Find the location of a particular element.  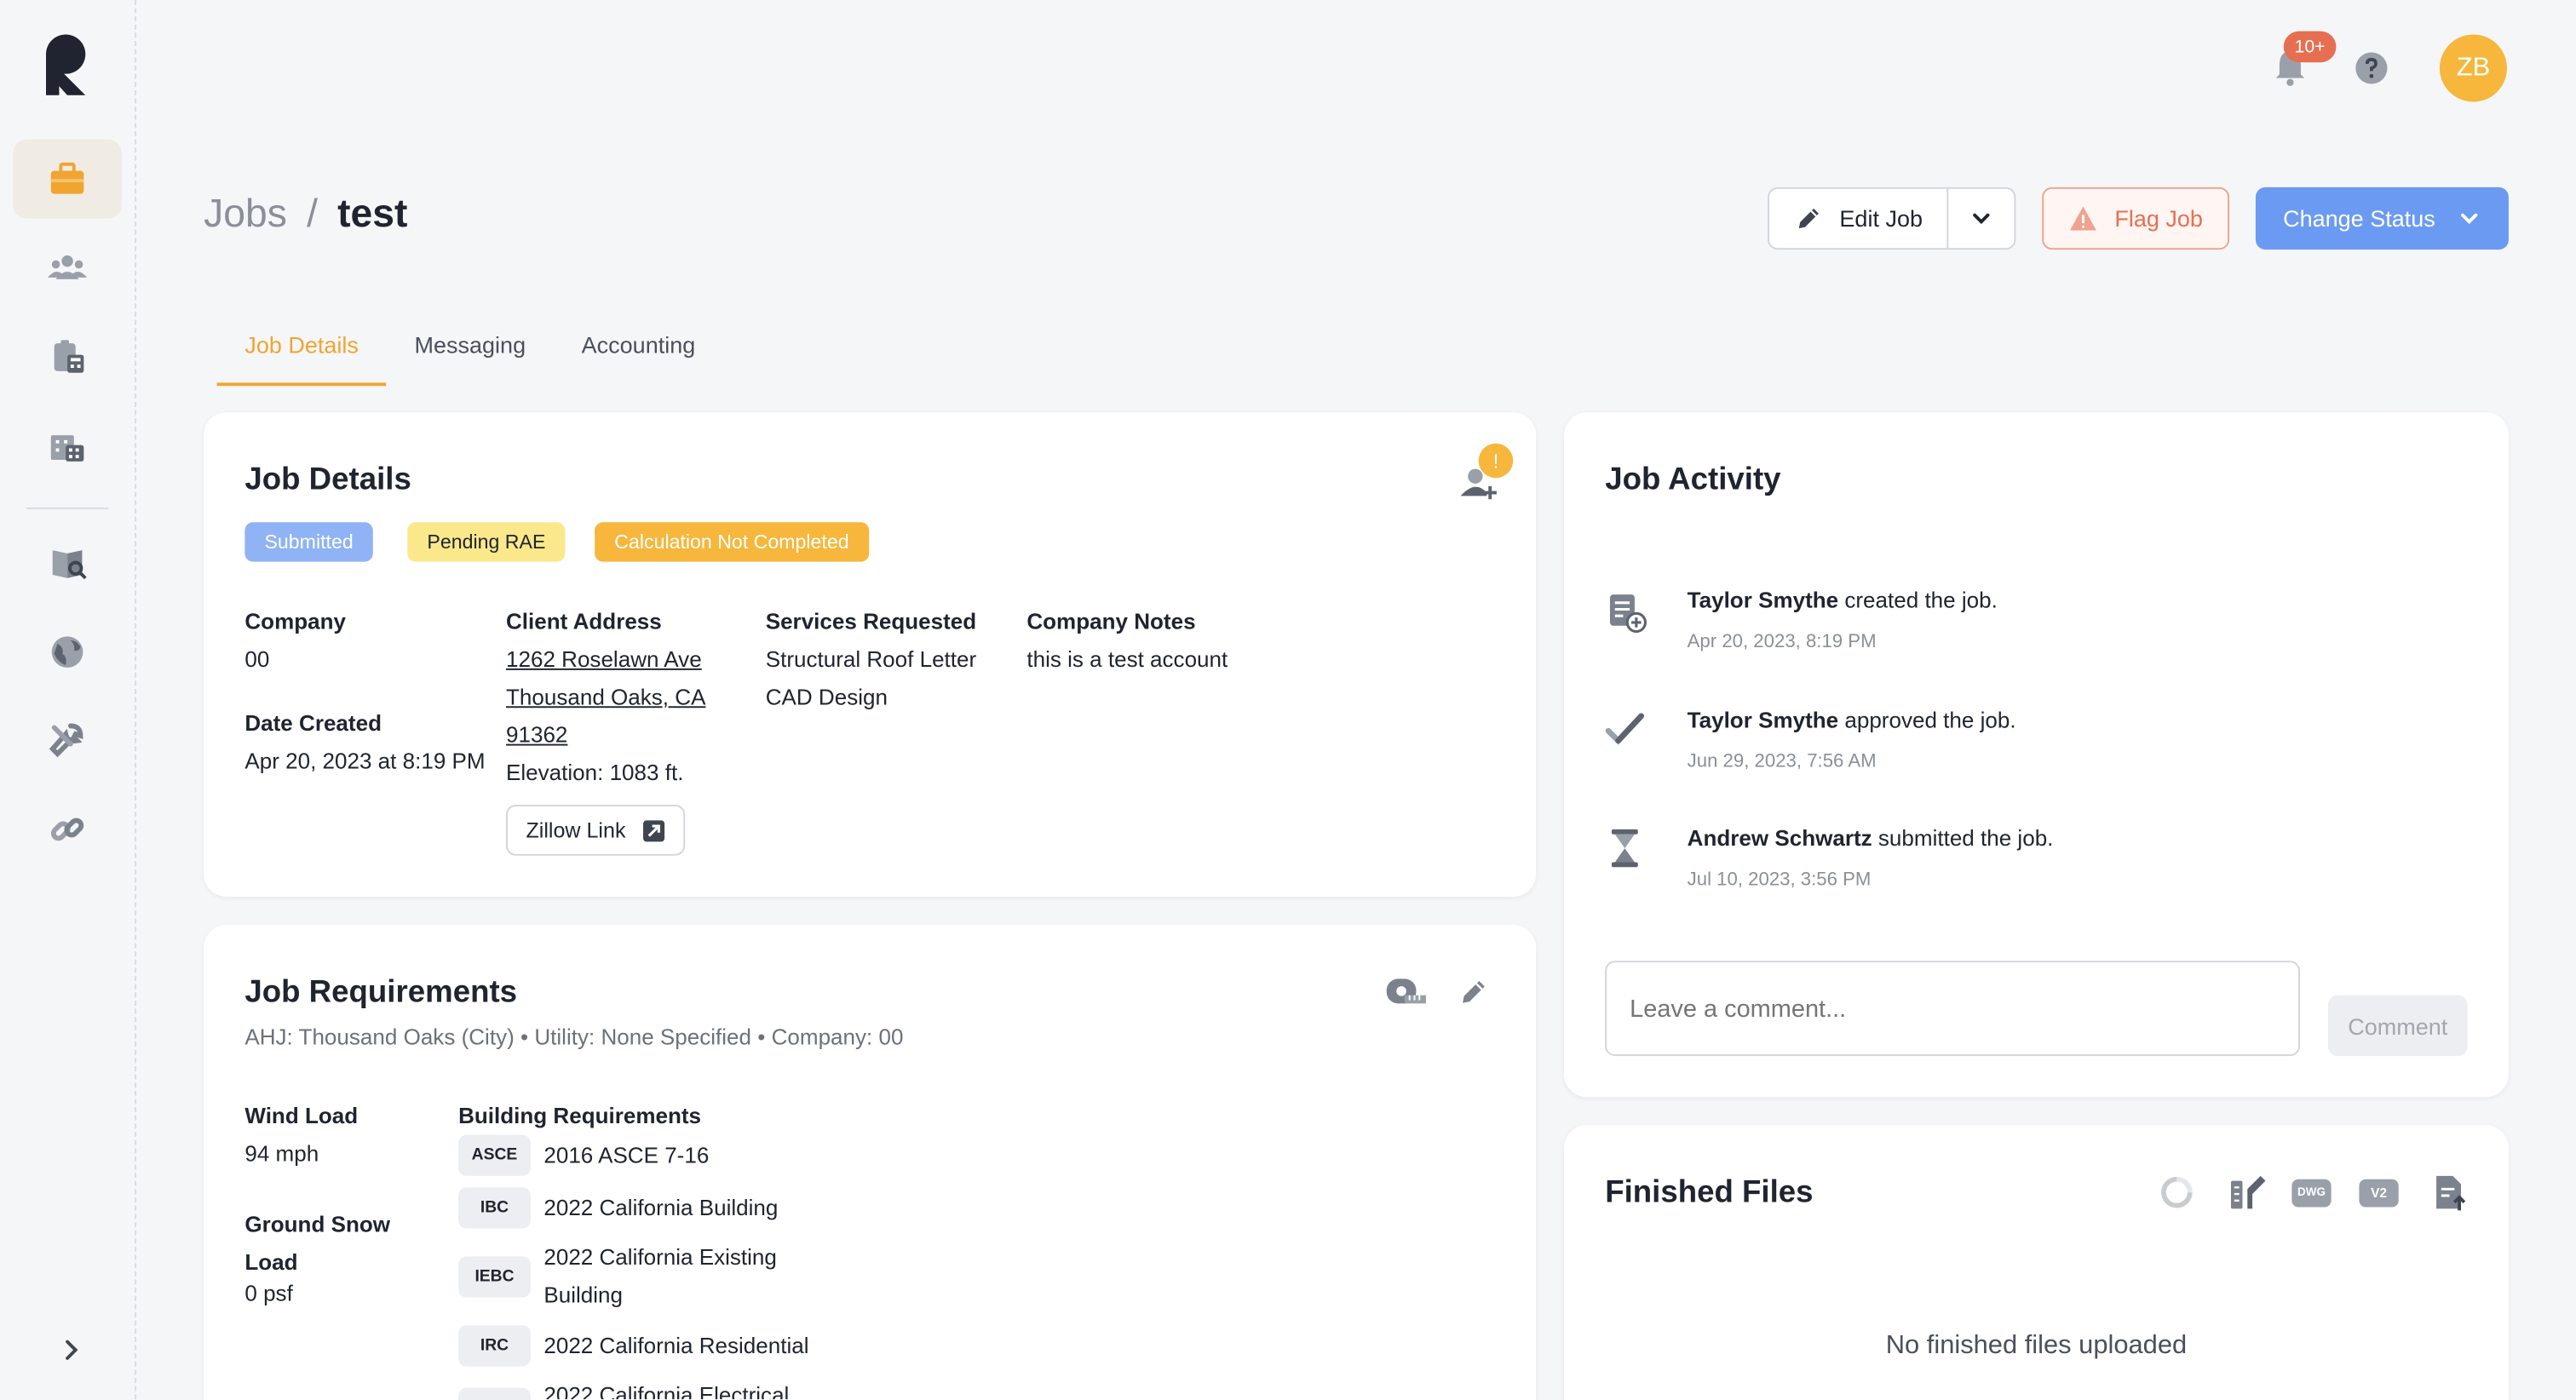

comment-input is located at coordinates (1953, 1009).